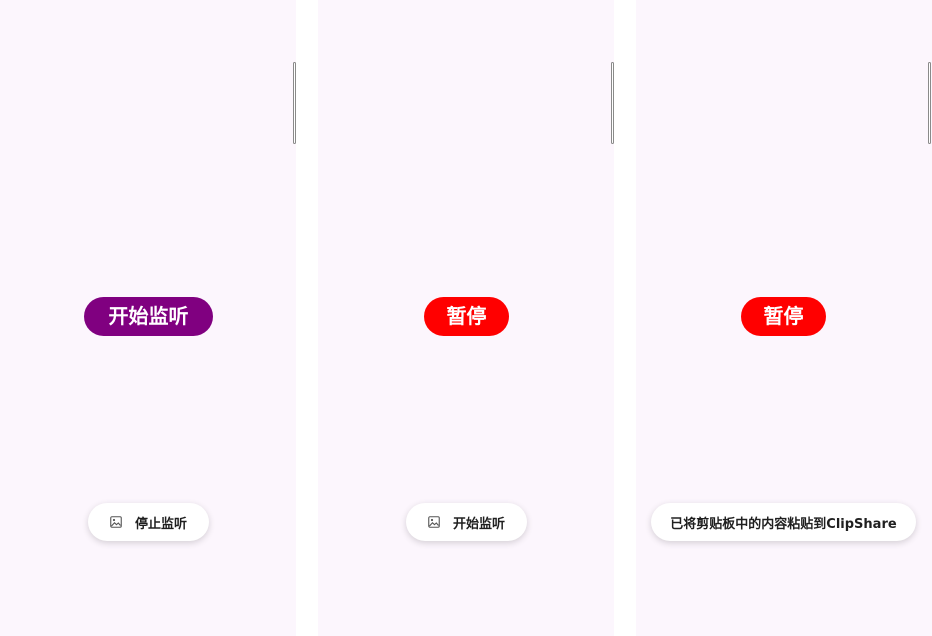 The height and width of the screenshot is (636, 932). I want to click on toast-message: 停止监听, so click(148, 522).